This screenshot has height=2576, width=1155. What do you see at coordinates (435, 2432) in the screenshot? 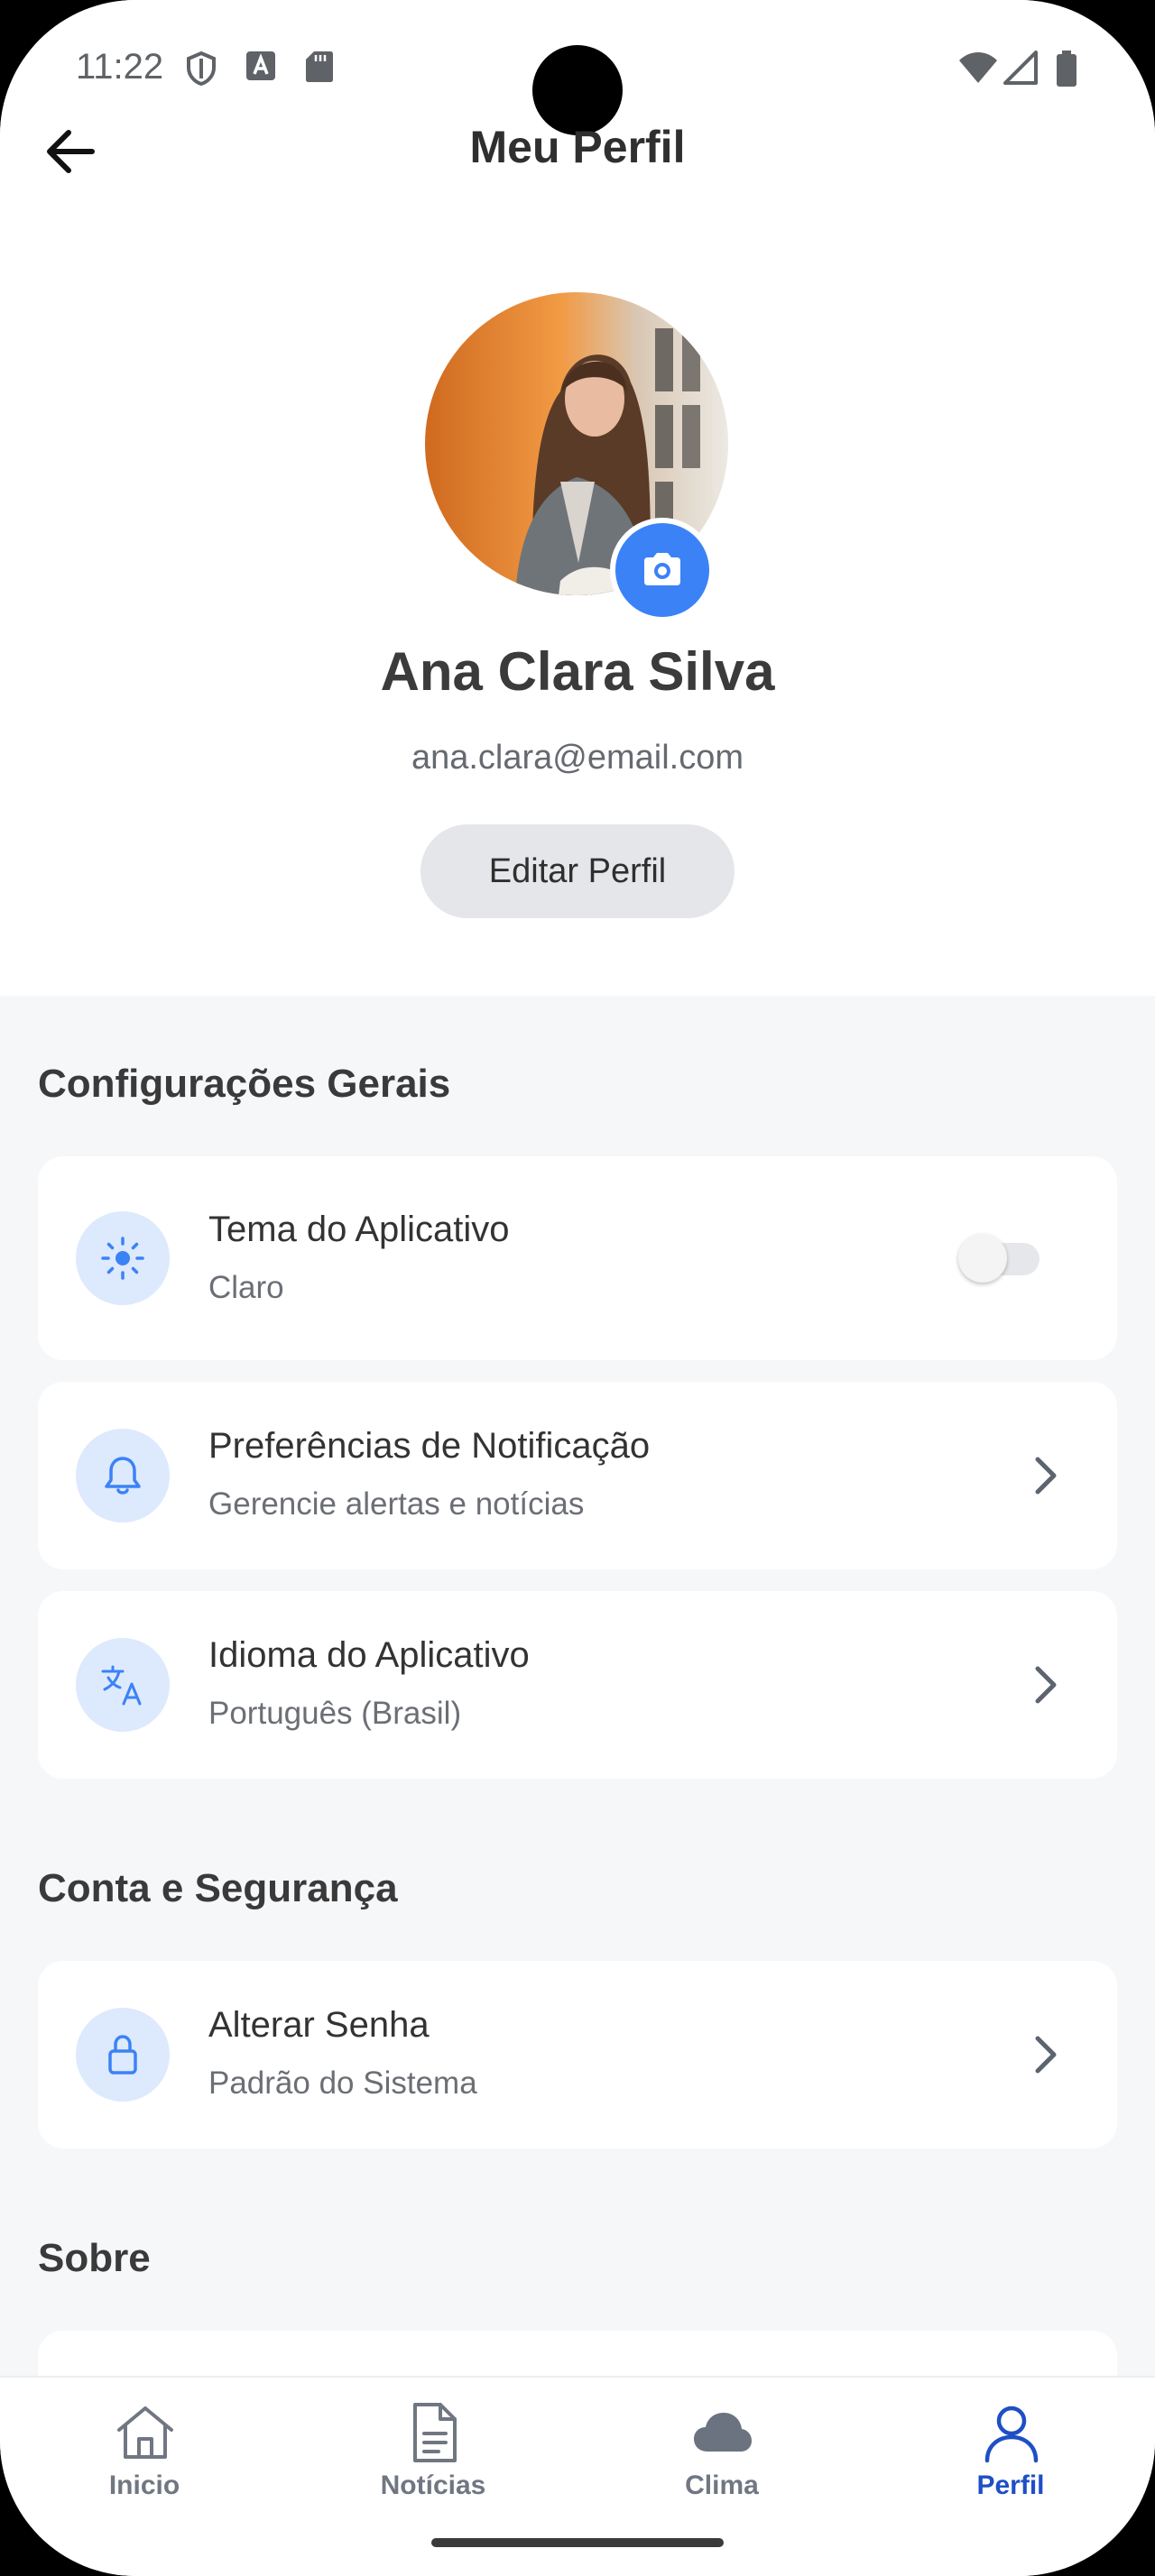
I see `document-icon` at bounding box center [435, 2432].